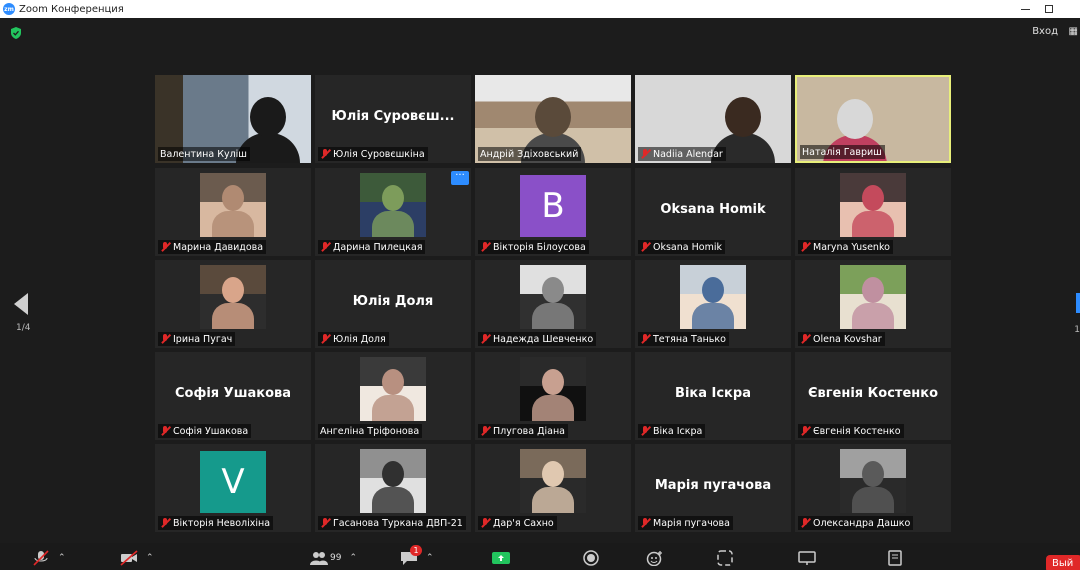  What do you see at coordinates (16, 33) in the screenshot?
I see `encryption-shield-icon` at bounding box center [16, 33].